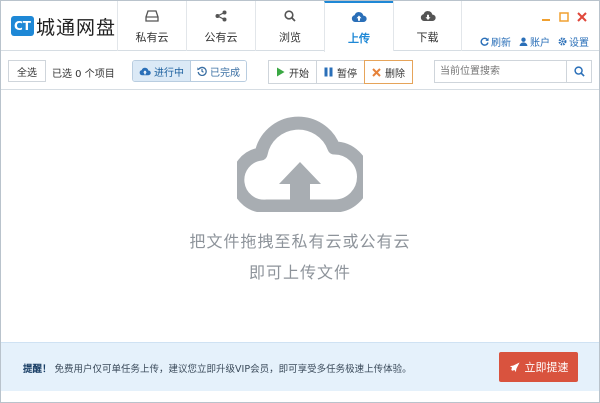 The image size is (600, 403). I want to click on top-links: 刷新 账户 设置, so click(534, 41).